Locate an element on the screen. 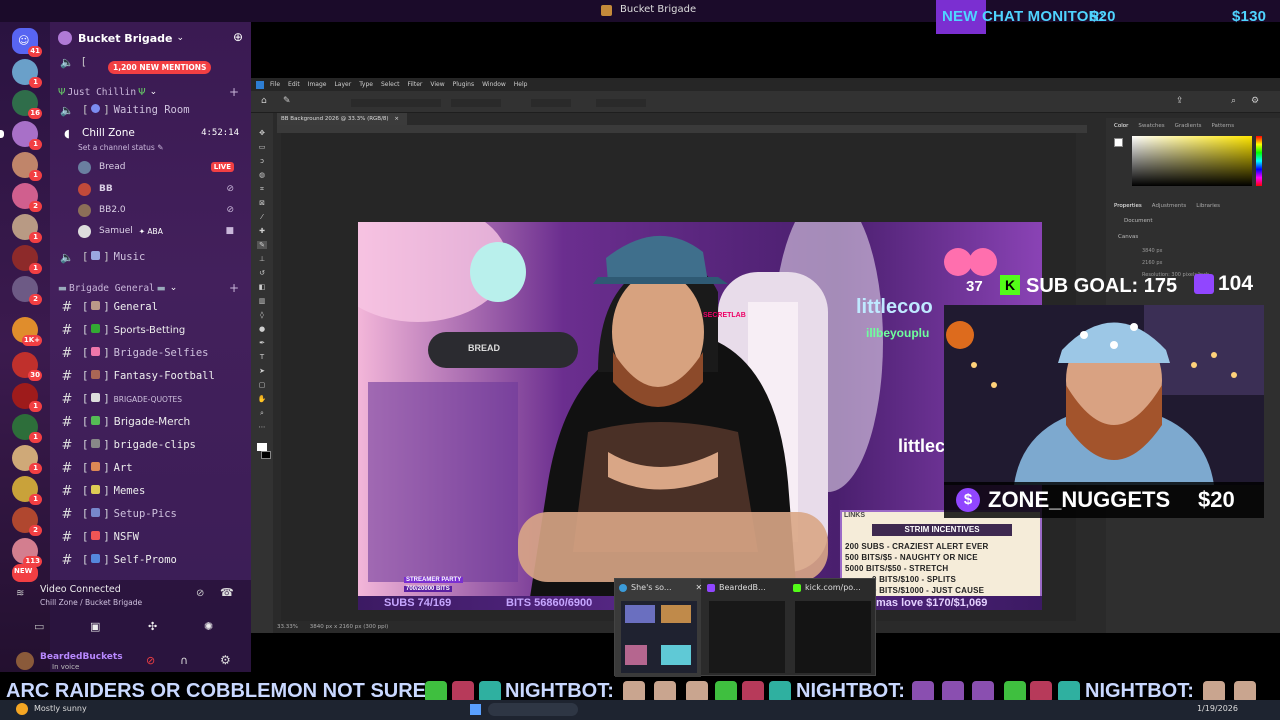 This screenshot has height=720, width=1280. voice-user: Samuel ✦ ABA ■ is located at coordinates (163, 231).